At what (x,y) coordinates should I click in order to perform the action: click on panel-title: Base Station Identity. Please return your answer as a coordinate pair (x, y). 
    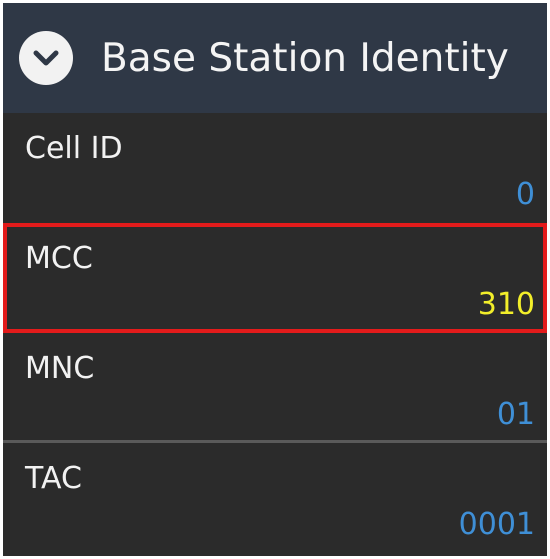
    Looking at the image, I should click on (305, 58).